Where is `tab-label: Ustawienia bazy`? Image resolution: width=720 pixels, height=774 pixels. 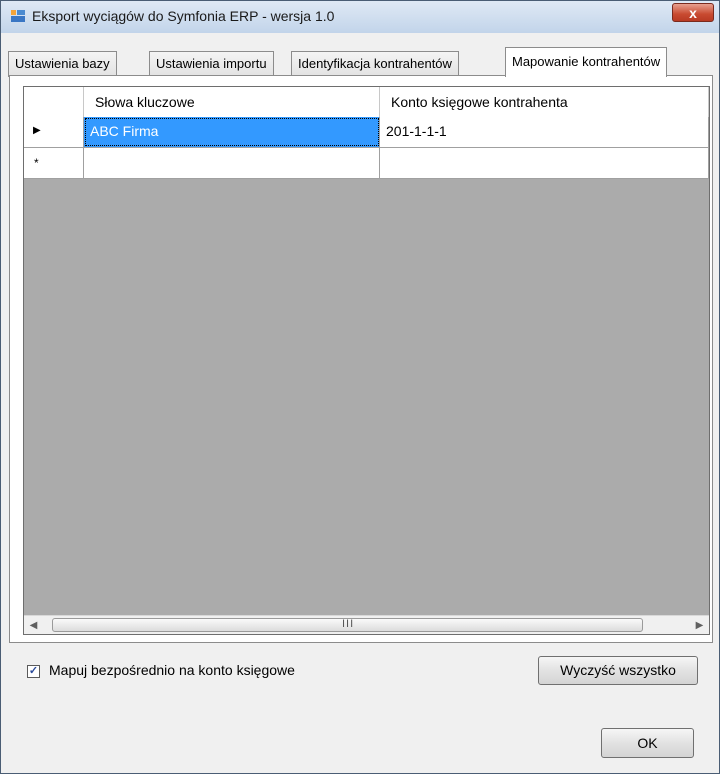 tab-label: Ustawienia bazy is located at coordinates (62, 63).